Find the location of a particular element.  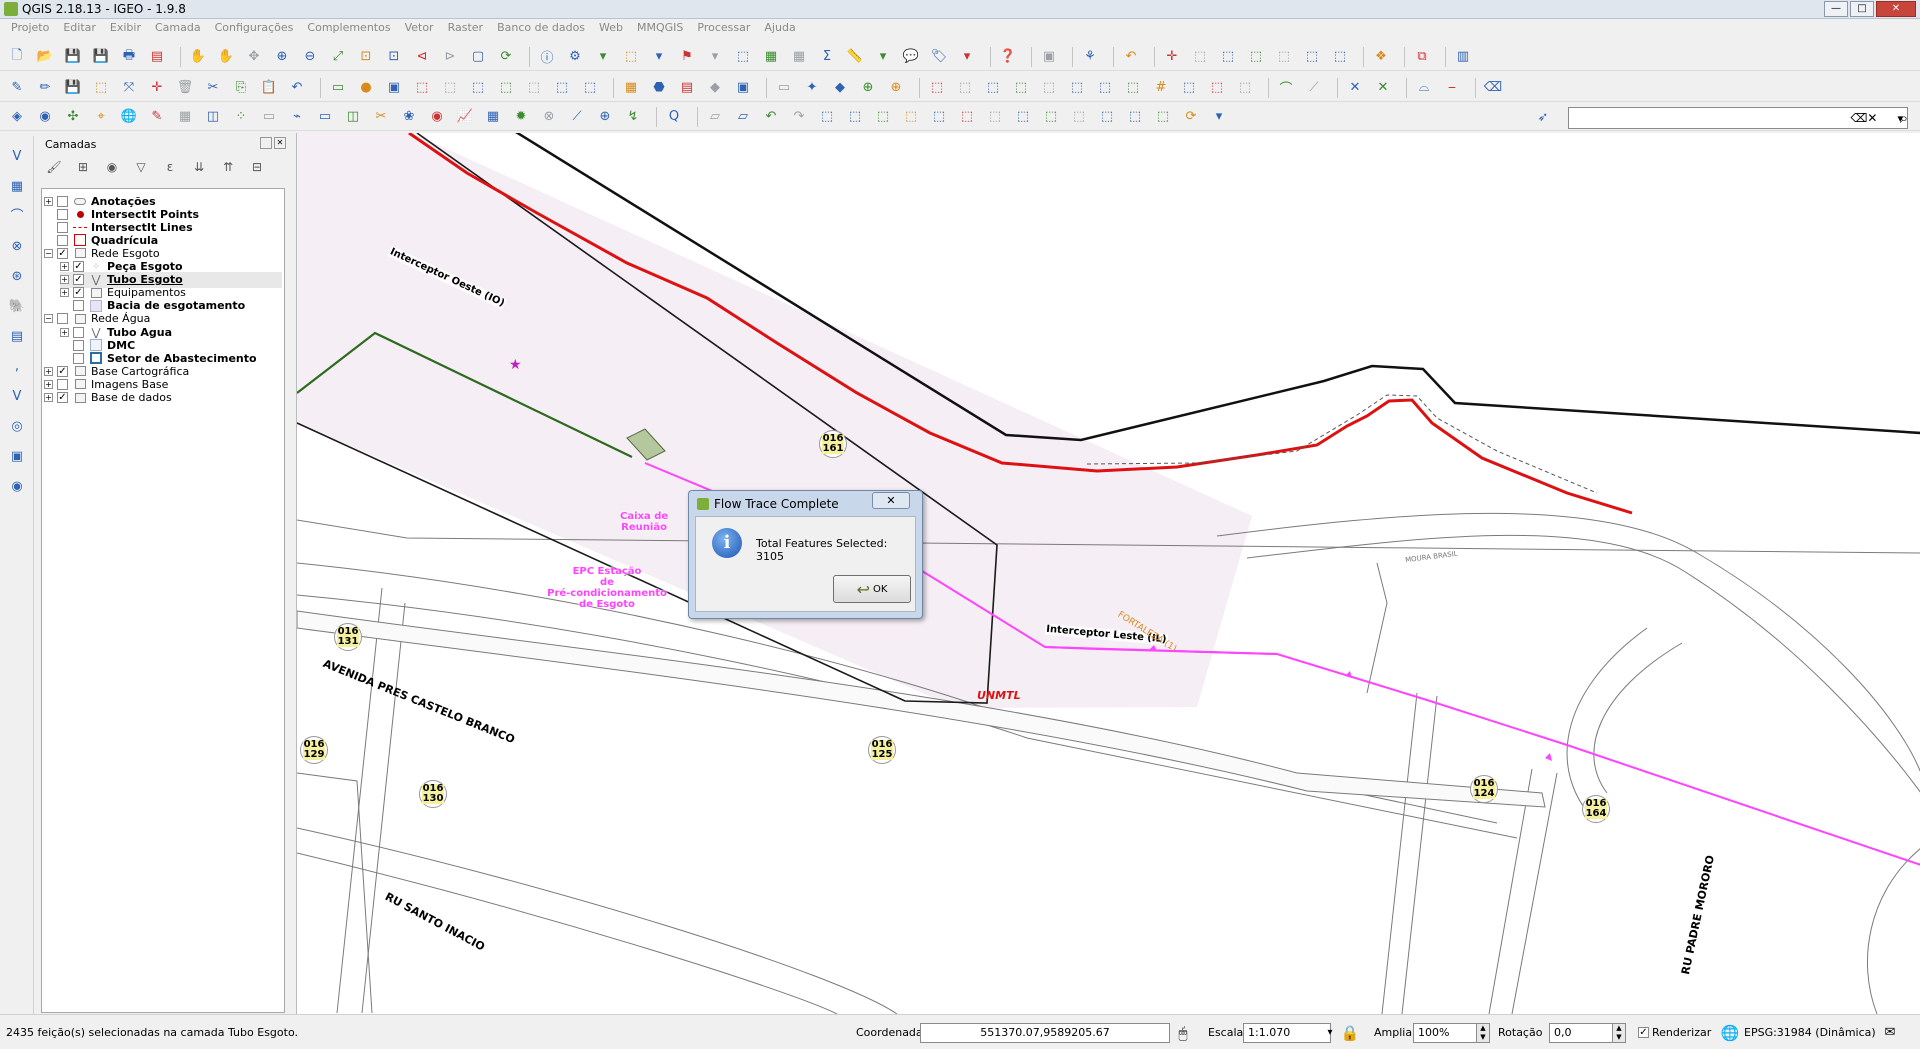

globe-icon: 🌐 is located at coordinates (129, 117).